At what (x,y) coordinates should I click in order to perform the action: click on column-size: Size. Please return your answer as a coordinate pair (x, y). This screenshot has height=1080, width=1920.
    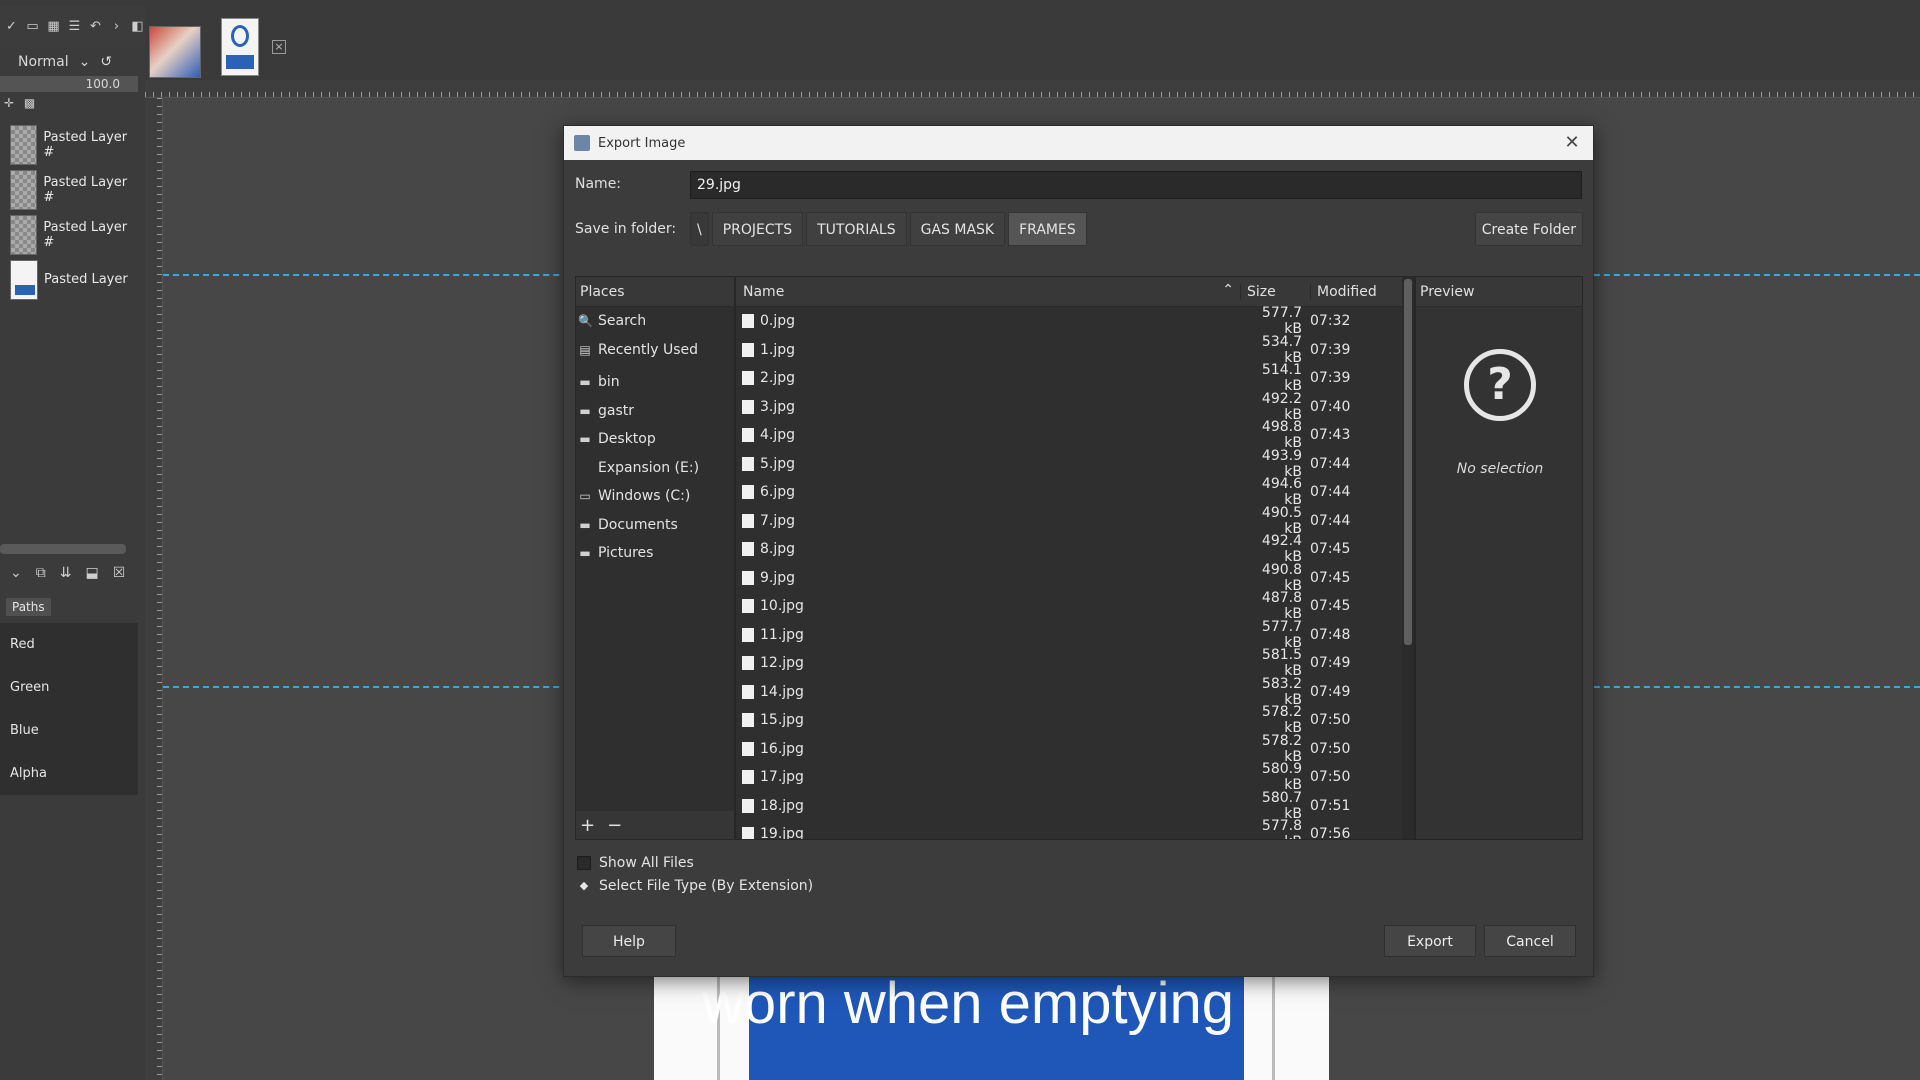
    Looking at the image, I should click on (1275, 291).